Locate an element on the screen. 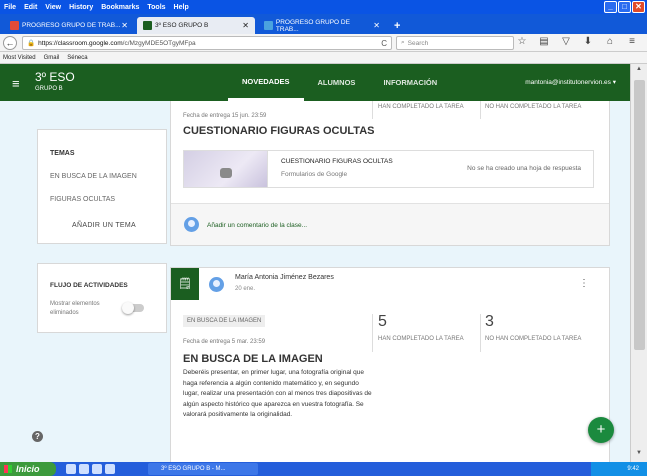 The image size is (647, 476). scroll-up-icon: ▲ is located at coordinates (639, 71).